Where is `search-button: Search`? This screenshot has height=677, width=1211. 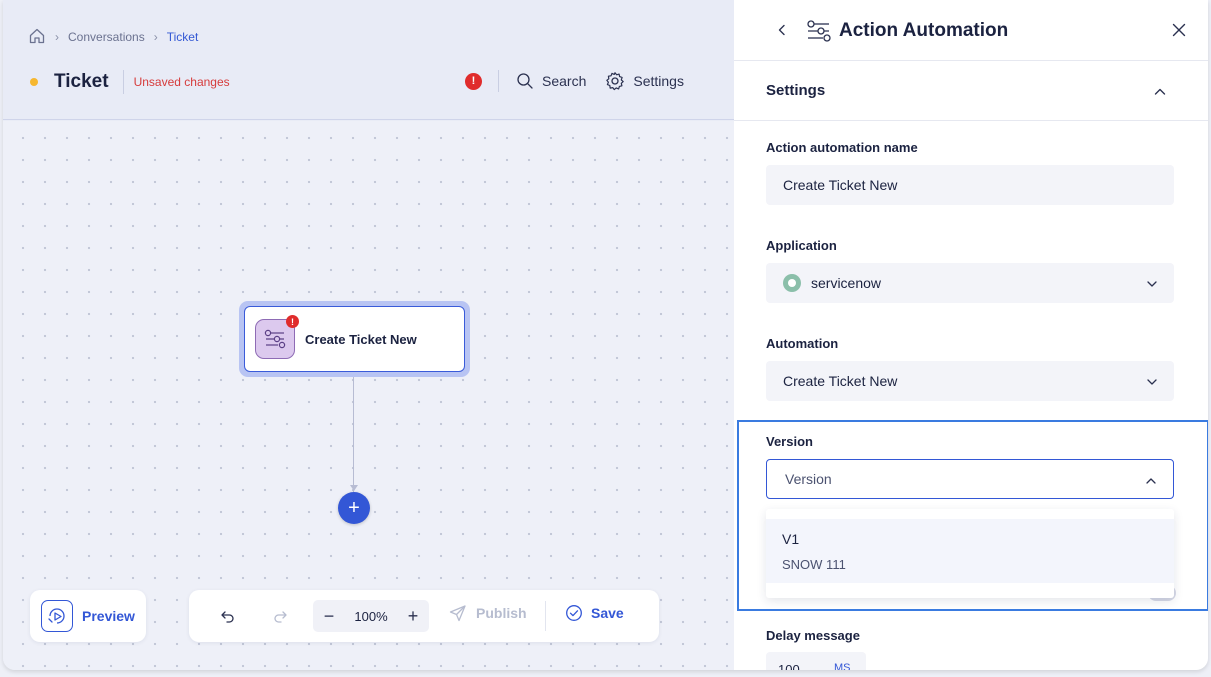
search-button: Search is located at coordinates (551, 81).